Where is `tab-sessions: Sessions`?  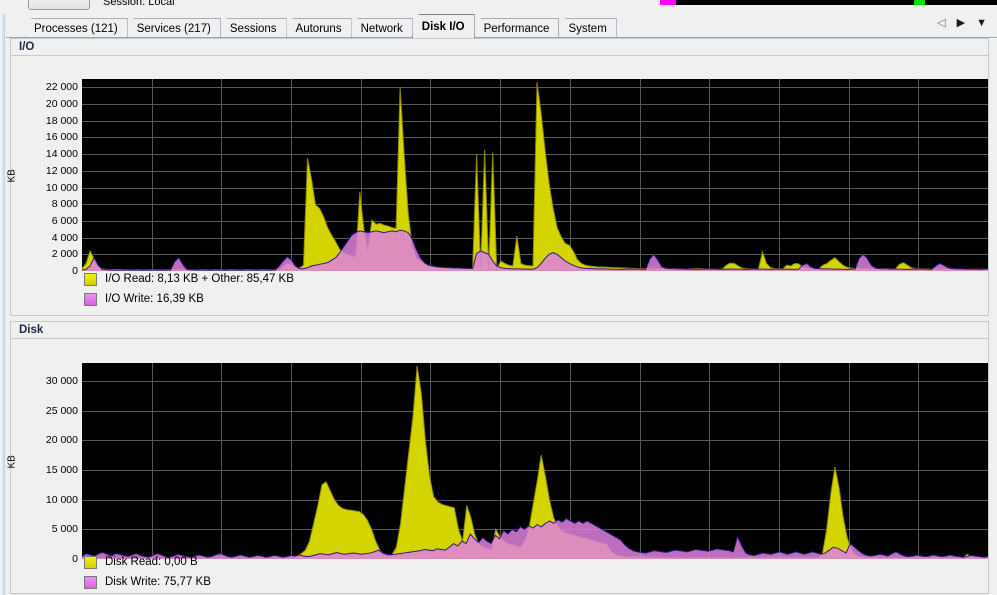
tab-sessions: Sessions is located at coordinates (253, 28).